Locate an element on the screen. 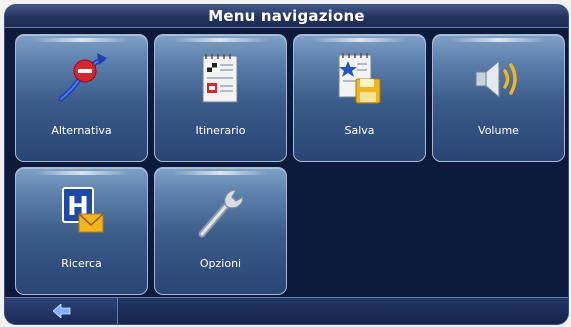 This screenshot has width=571, height=327. itinerary-icon is located at coordinates (220, 78).